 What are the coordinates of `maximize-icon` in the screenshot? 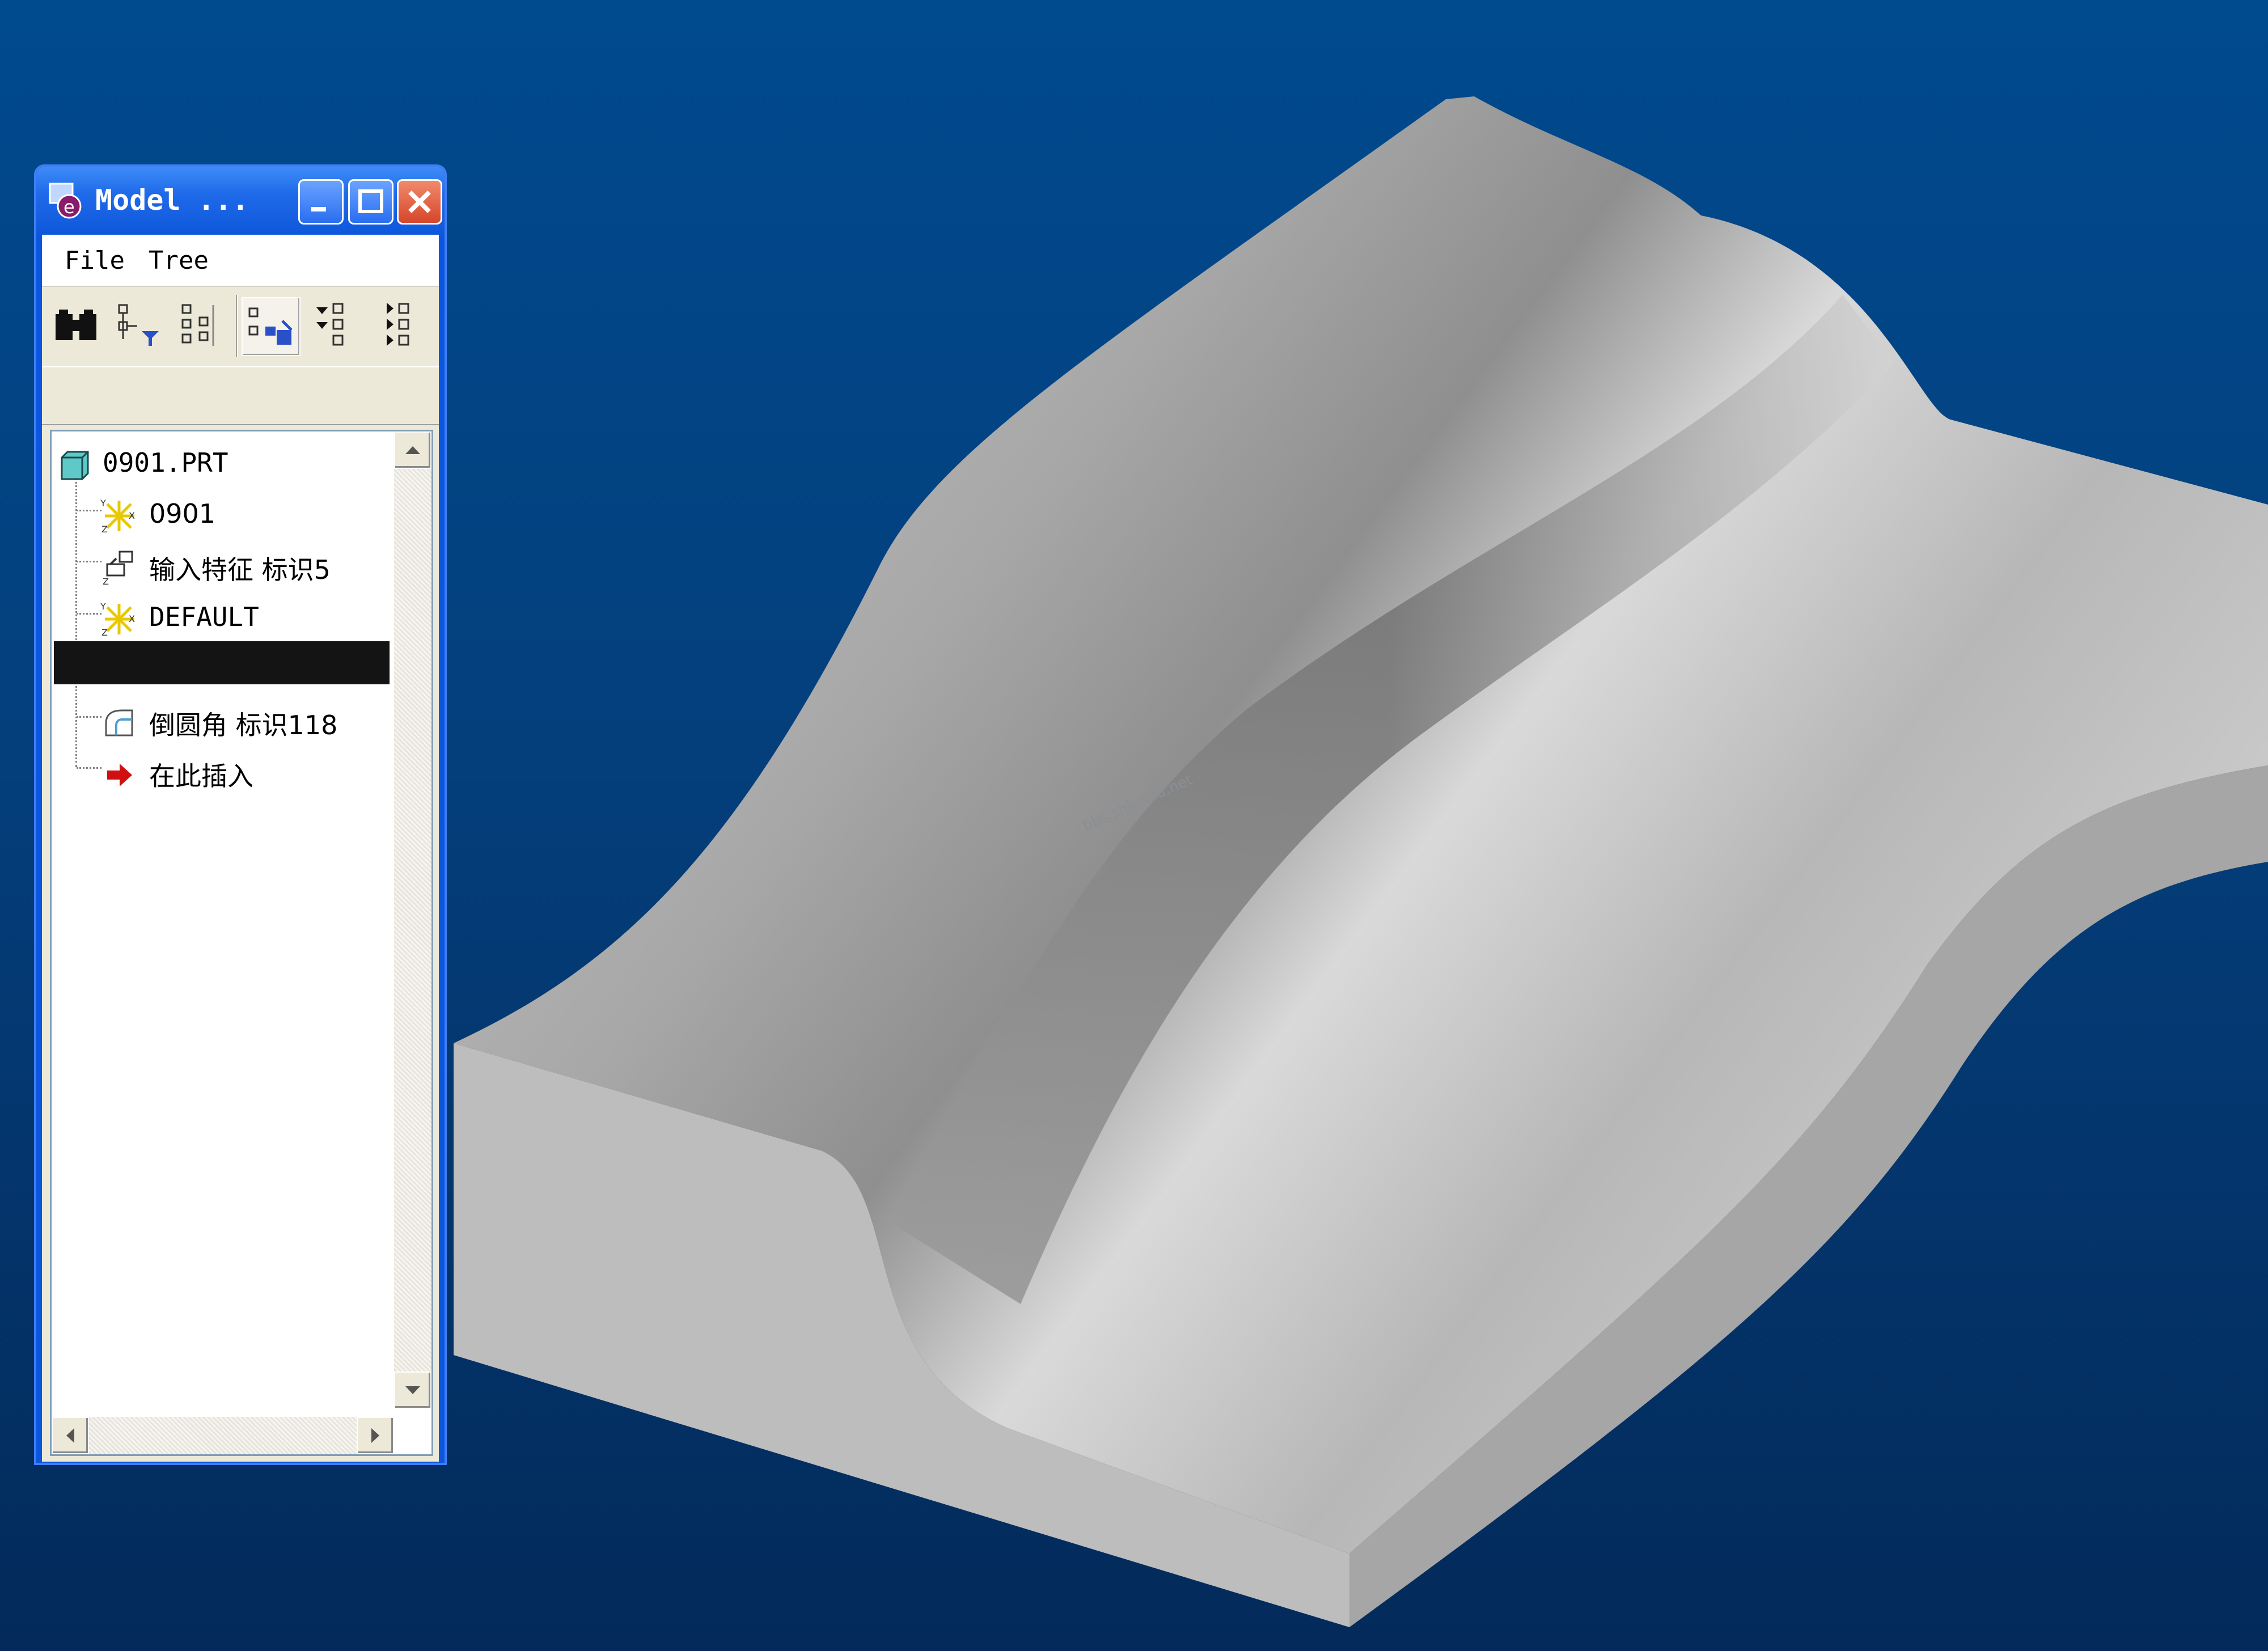 It's located at (370, 201).